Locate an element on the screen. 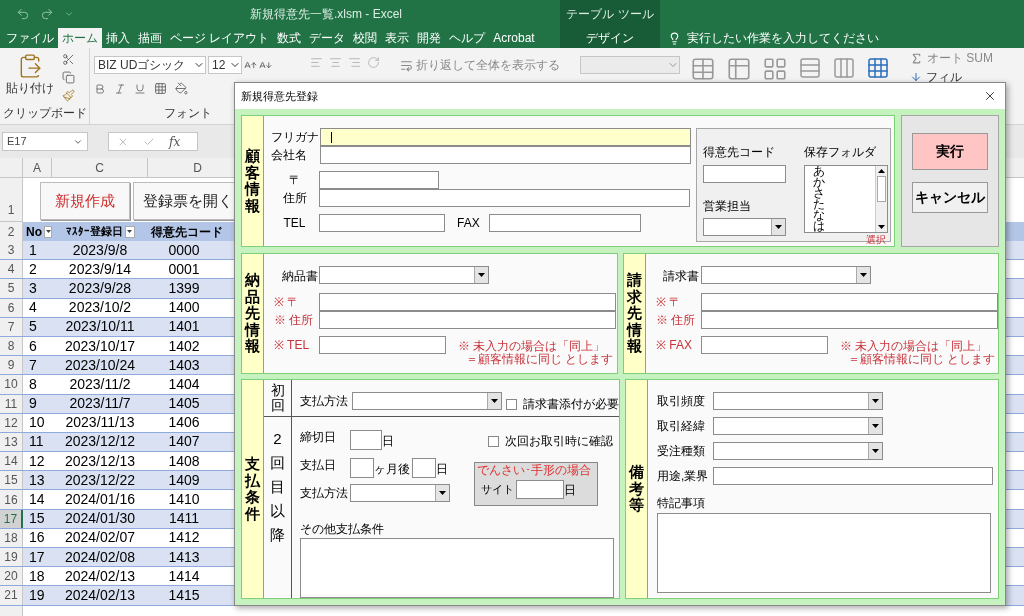 The image size is (1024, 616). list-item: さ is located at coordinates (844, 193).